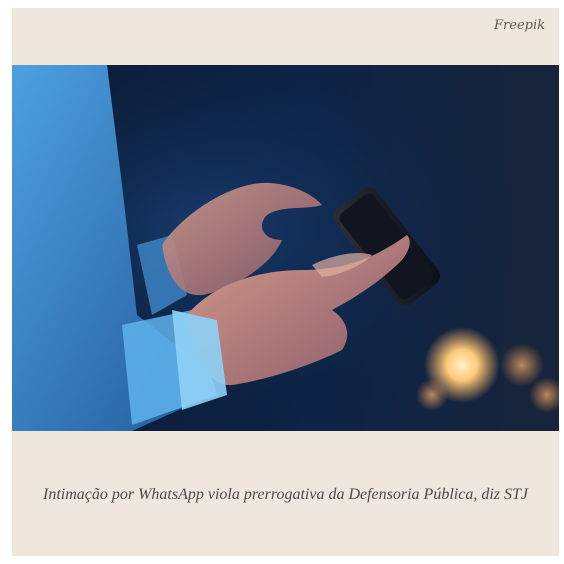 This screenshot has width=564, height=564. Describe the element at coordinates (519, 25) in the screenshot. I see `image-credit: Freepik` at that location.